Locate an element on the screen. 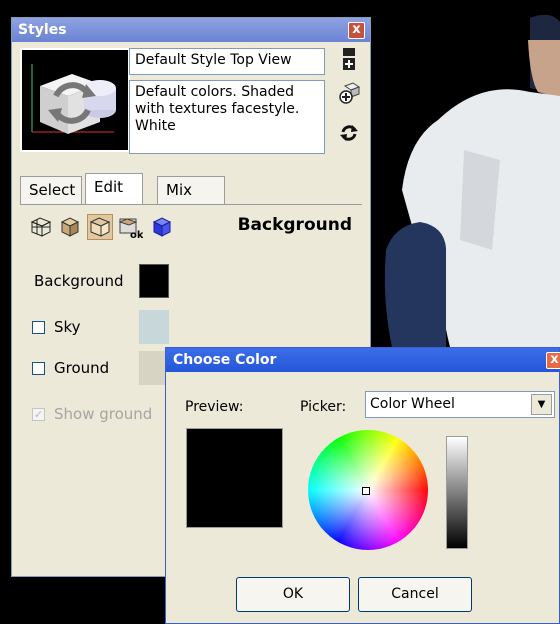 Image resolution: width=560 pixels, height=624 pixels. ground-checkbox is located at coordinates (38, 368).